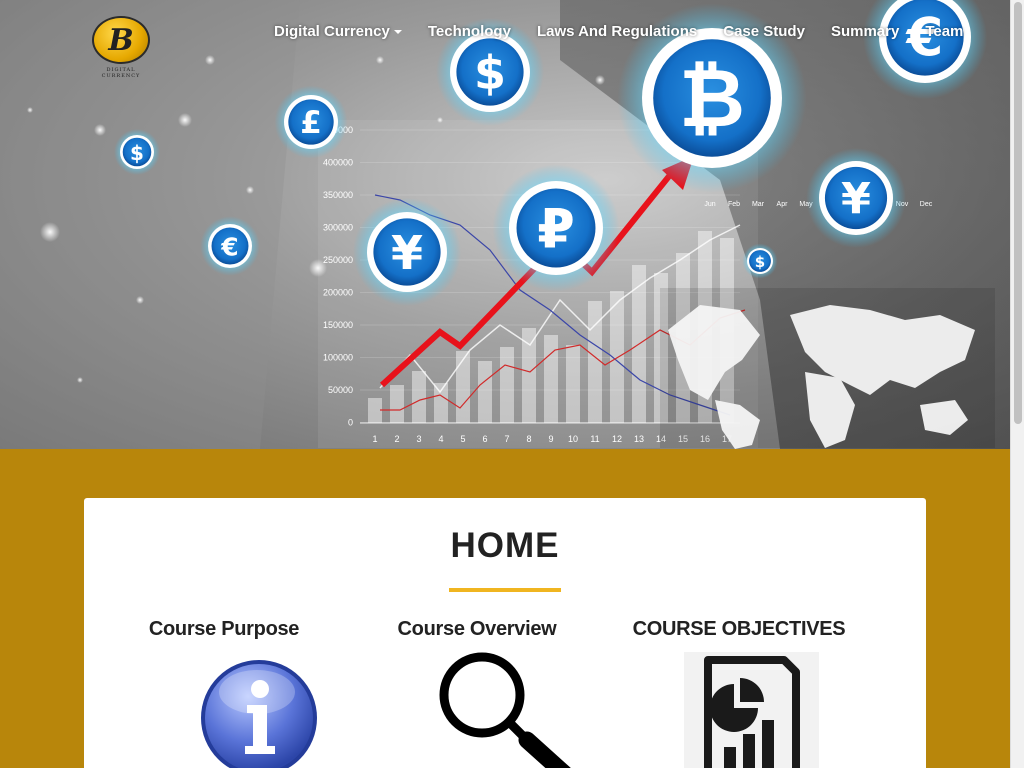  What do you see at coordinates (926, 204) in the screenshot?
I see `hero-month-tick: Dec` at bounding box center [926, 204].